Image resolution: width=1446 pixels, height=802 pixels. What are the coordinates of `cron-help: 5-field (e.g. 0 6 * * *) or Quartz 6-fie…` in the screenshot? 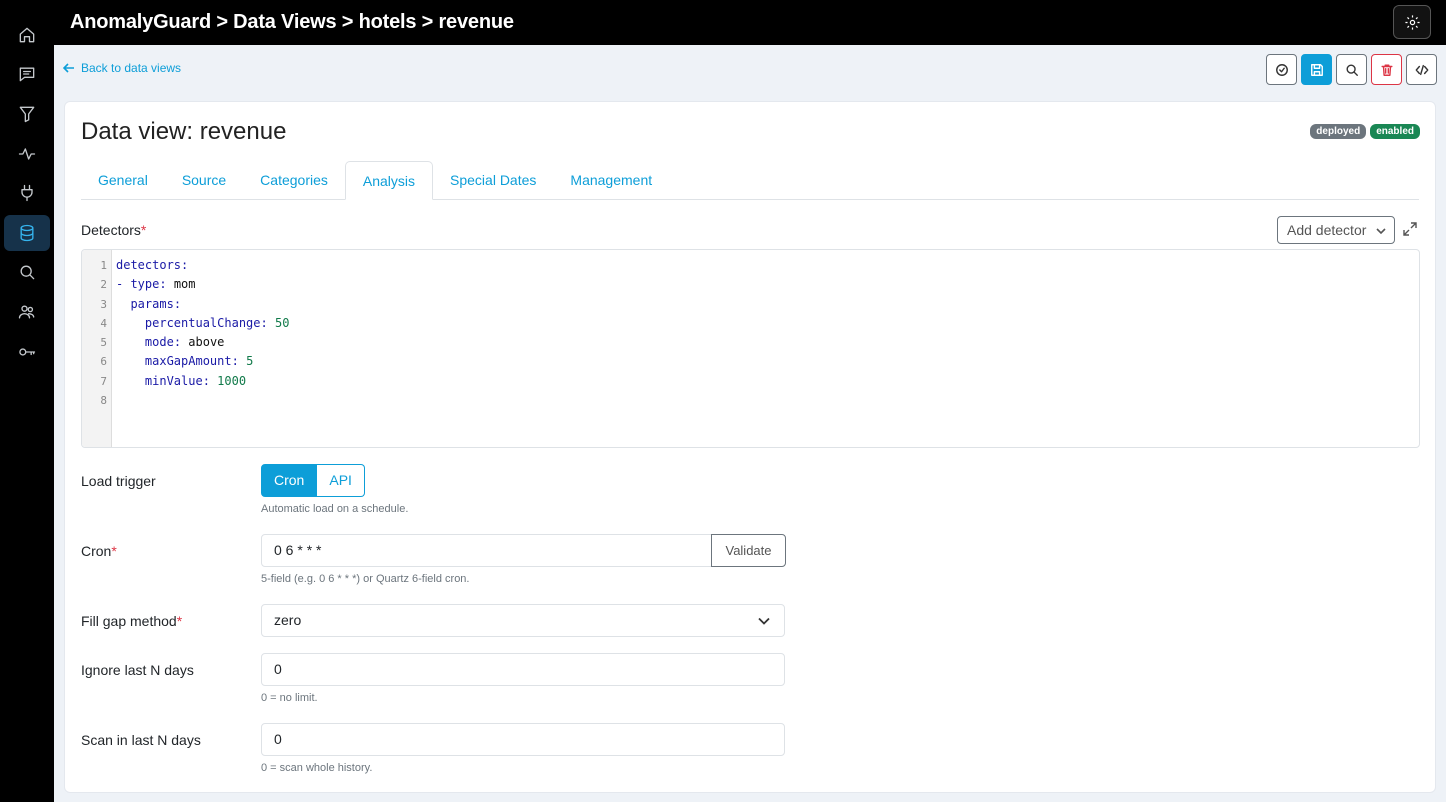 It's located at (365, 579).